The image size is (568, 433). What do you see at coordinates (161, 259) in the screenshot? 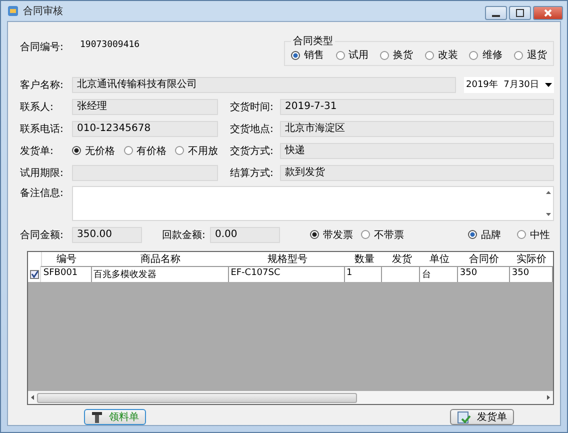
I see `column-header: 商品名称` at bounding box center [161, 259].